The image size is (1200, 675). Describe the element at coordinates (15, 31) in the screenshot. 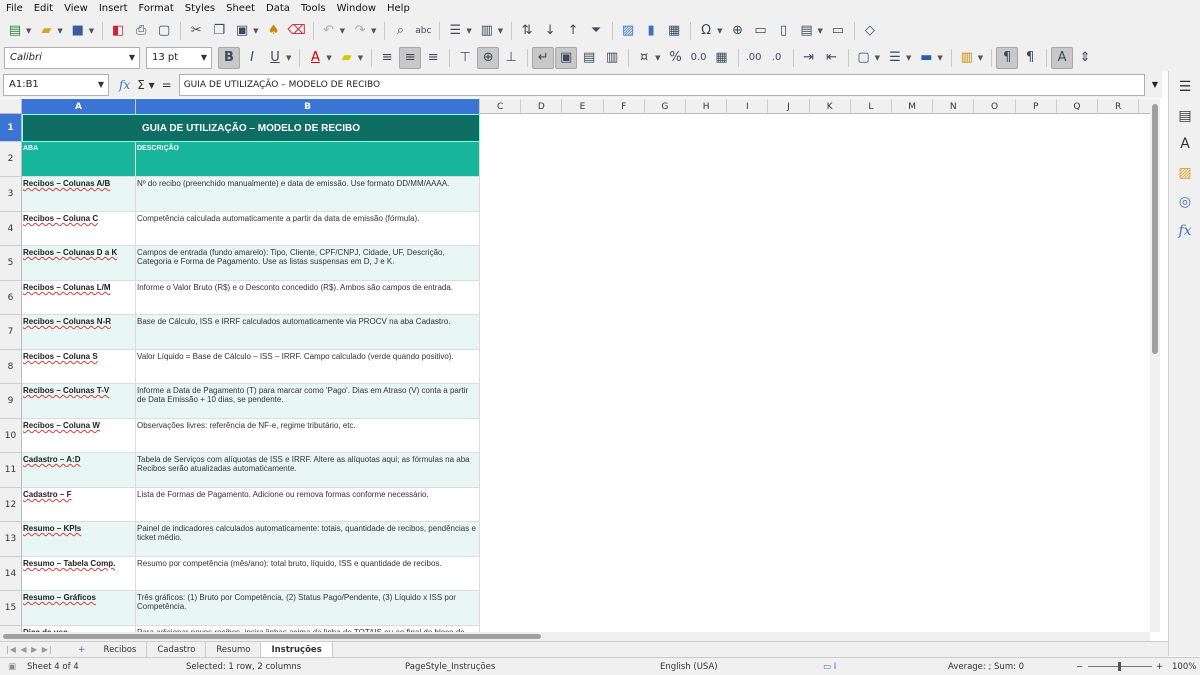

I see `new-icon: ▤` at that location.